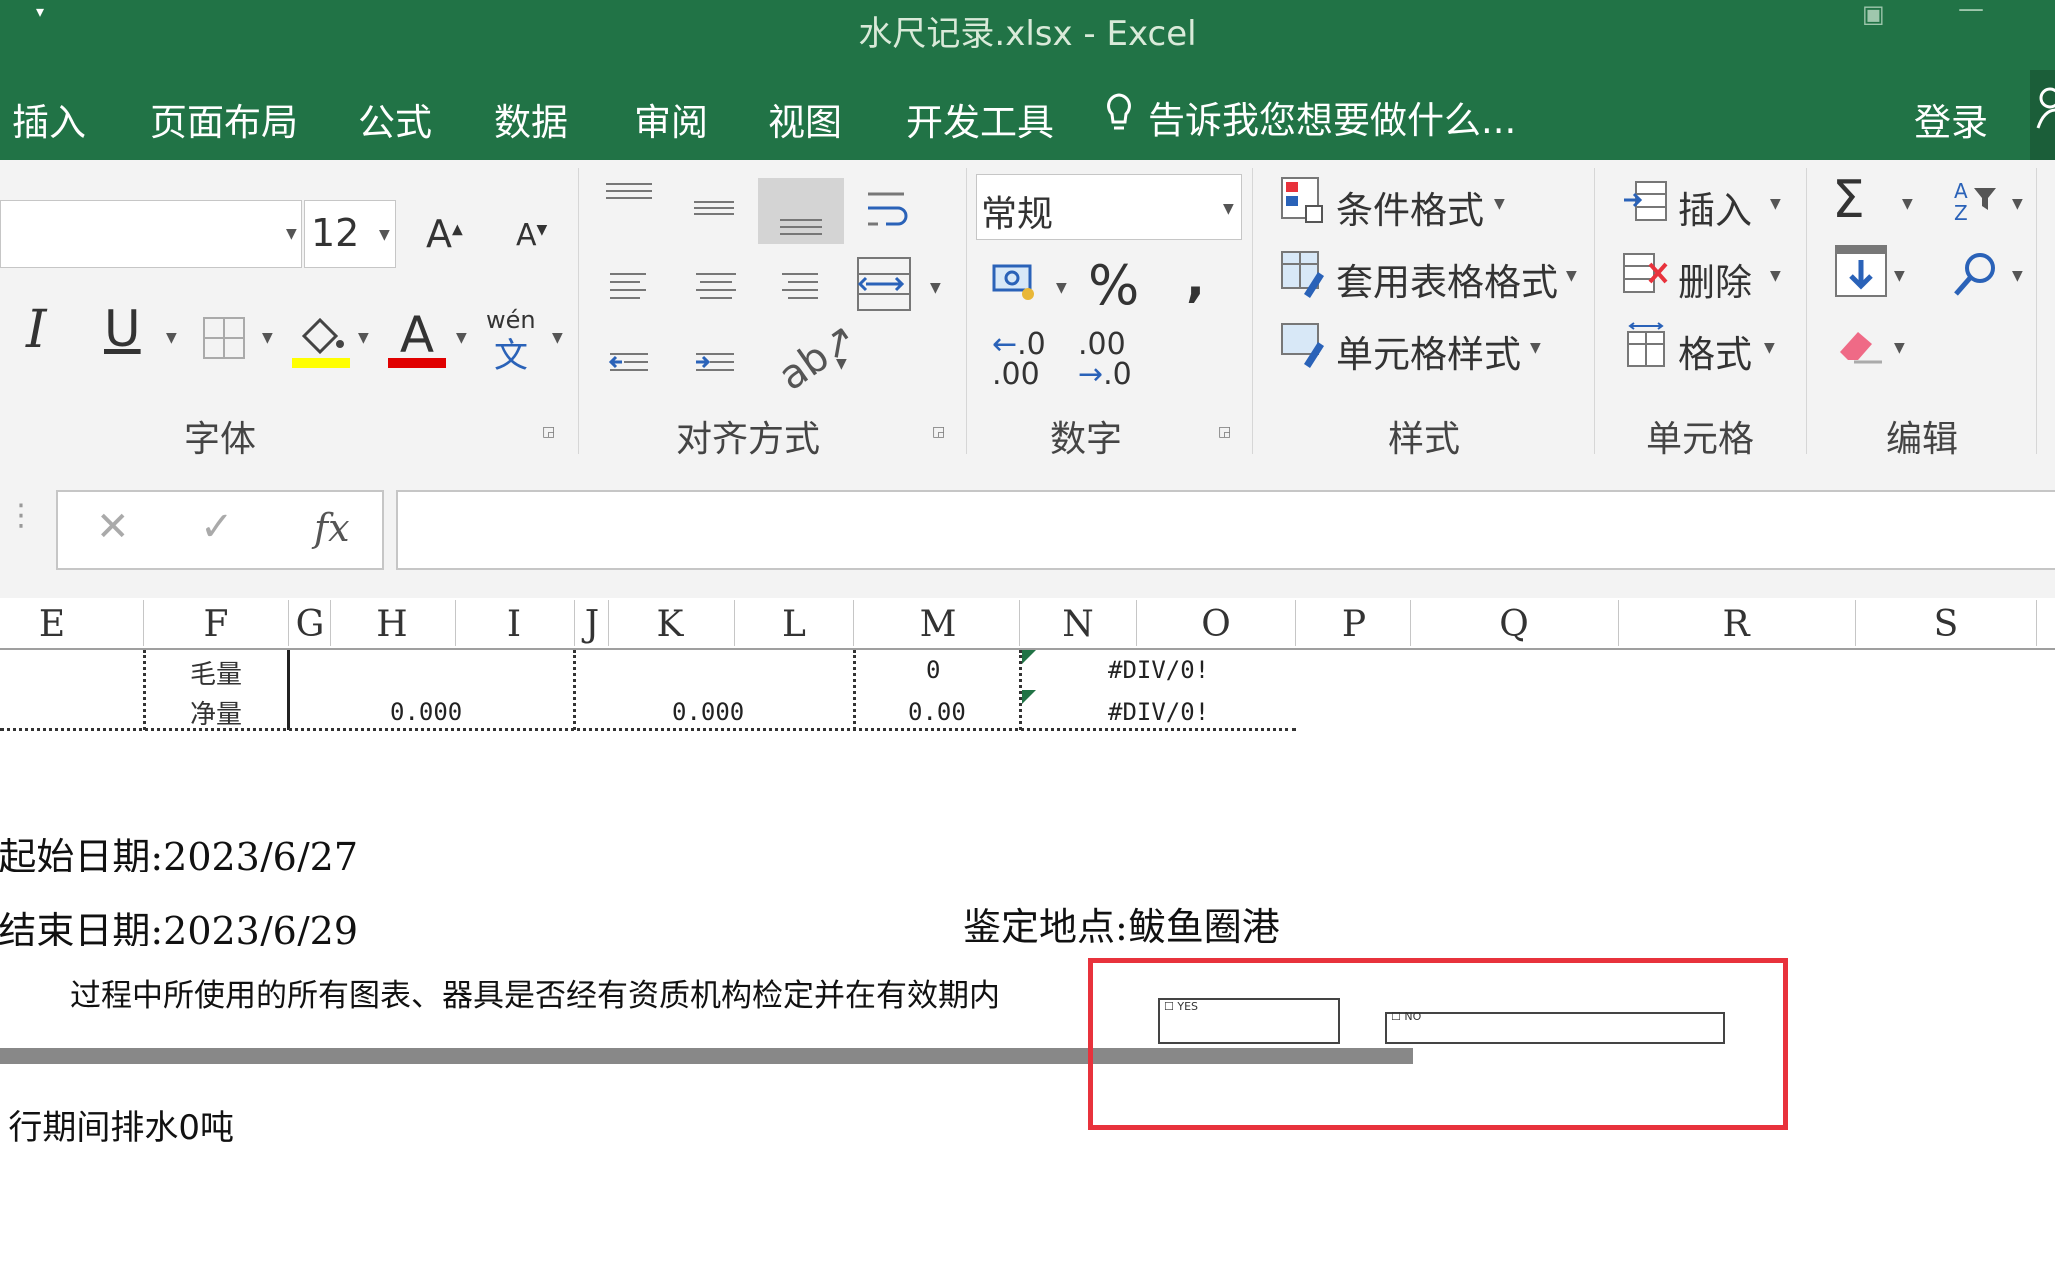 The height and width of the screenshot is (1263, 2055). I want to click on format-as-table-button: 套用表格格式, so click(1447, 279).